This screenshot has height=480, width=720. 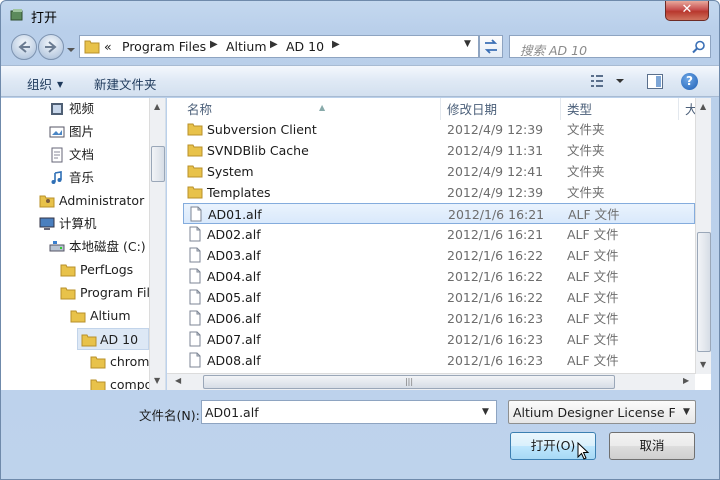 I want to click on file-name: AD06.alf, so click(x=234, y=318).